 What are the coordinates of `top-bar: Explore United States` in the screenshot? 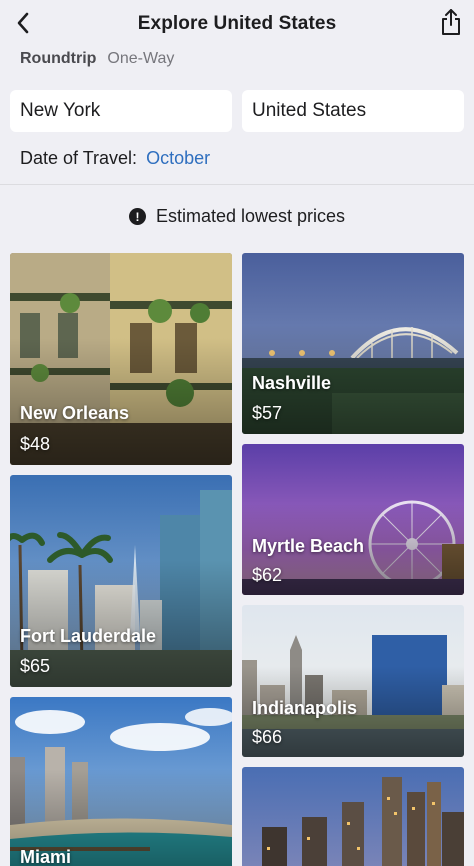 It's located at (237, 24).